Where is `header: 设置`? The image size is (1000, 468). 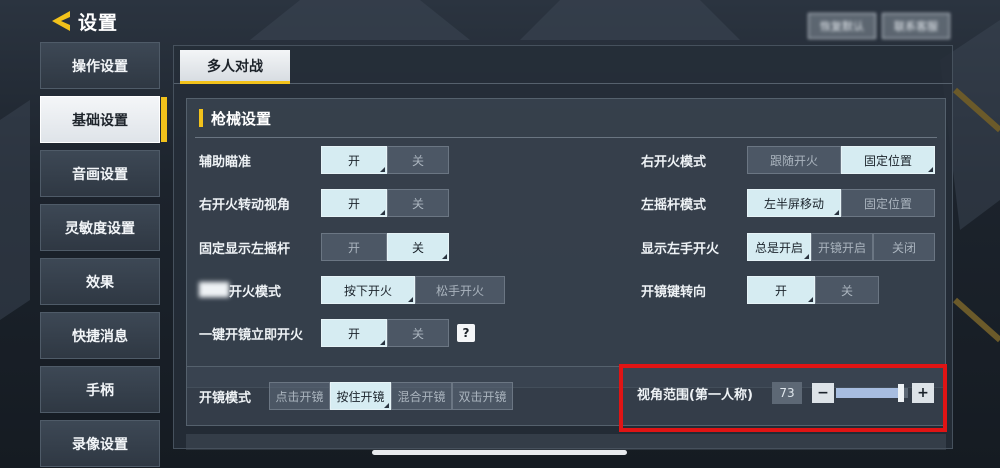
header: 设置 is located at coordinates (83, 21).